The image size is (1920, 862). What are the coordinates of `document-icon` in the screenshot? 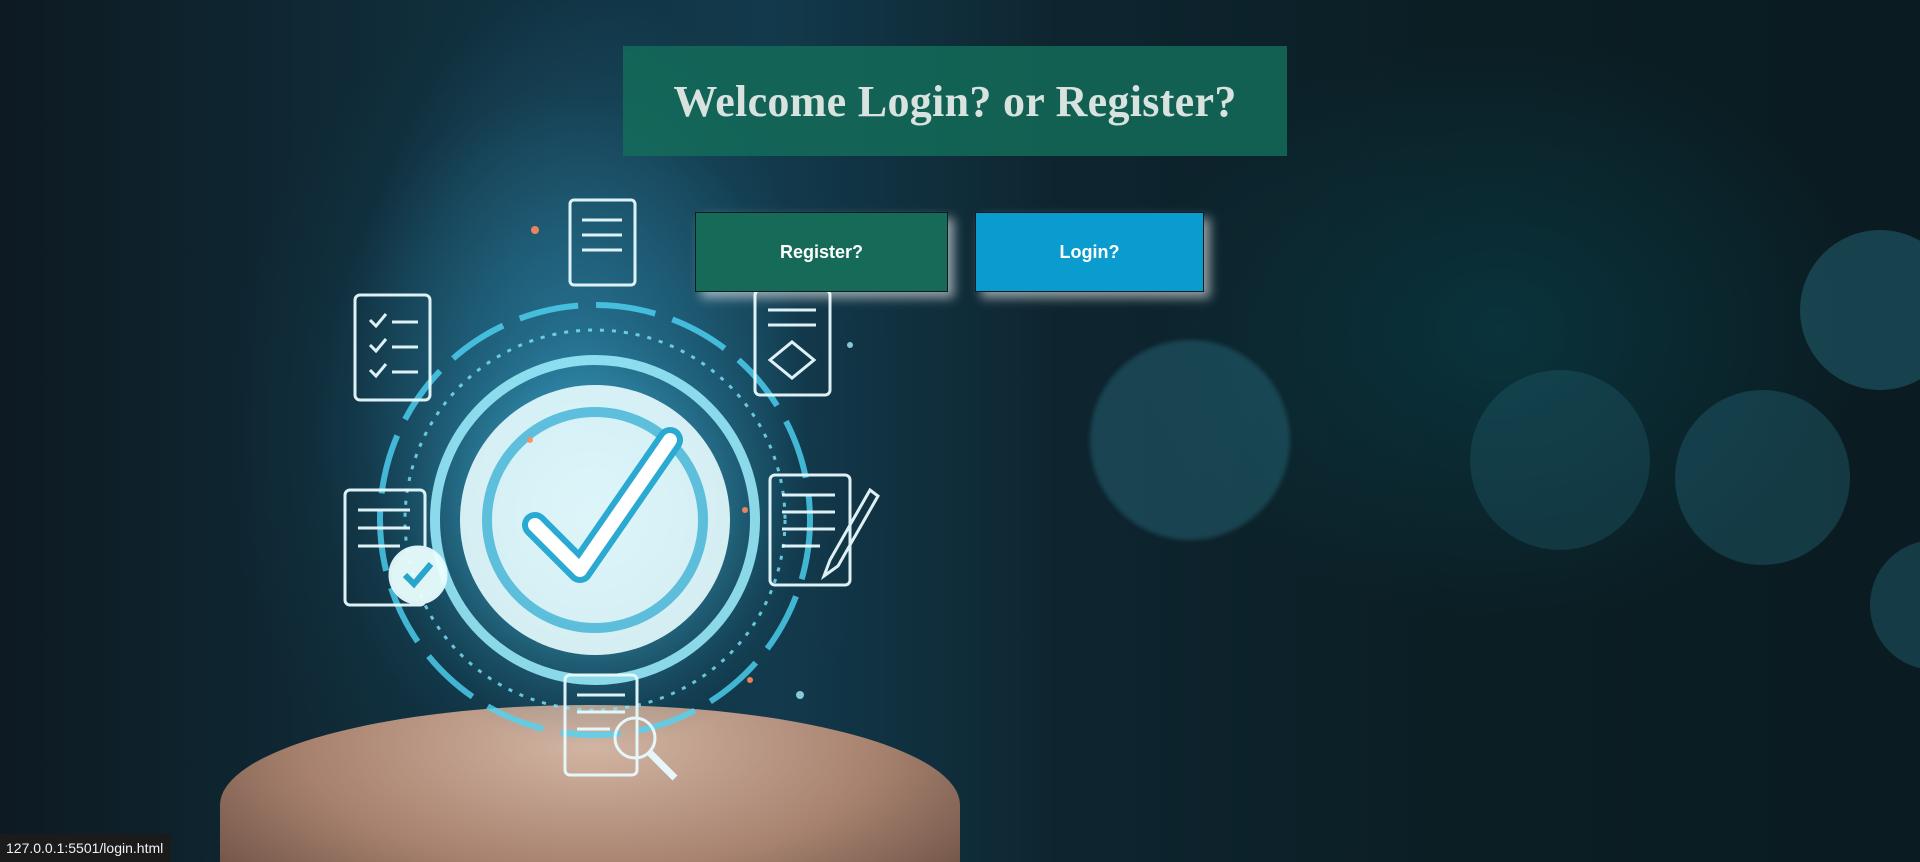 It's located at (602, 242).